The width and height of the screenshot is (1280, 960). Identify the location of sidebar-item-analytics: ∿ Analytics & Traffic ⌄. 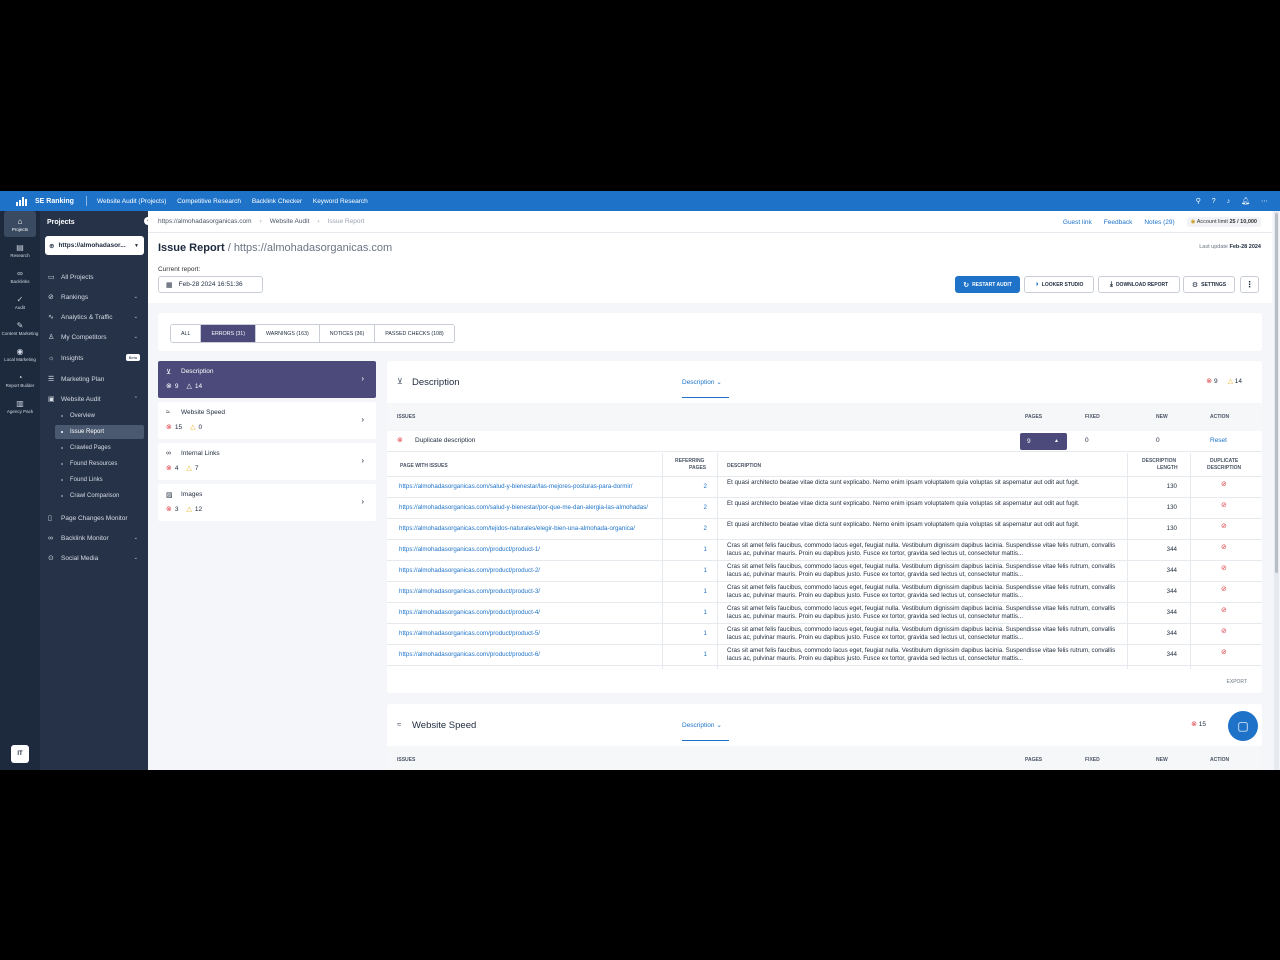
(94, 317).